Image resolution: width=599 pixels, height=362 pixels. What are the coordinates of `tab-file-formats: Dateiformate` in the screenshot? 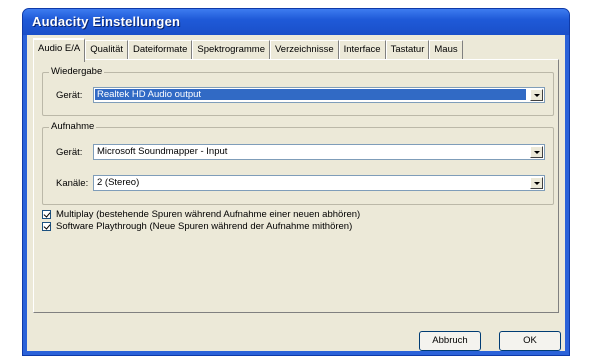 It's located at (160, 50).